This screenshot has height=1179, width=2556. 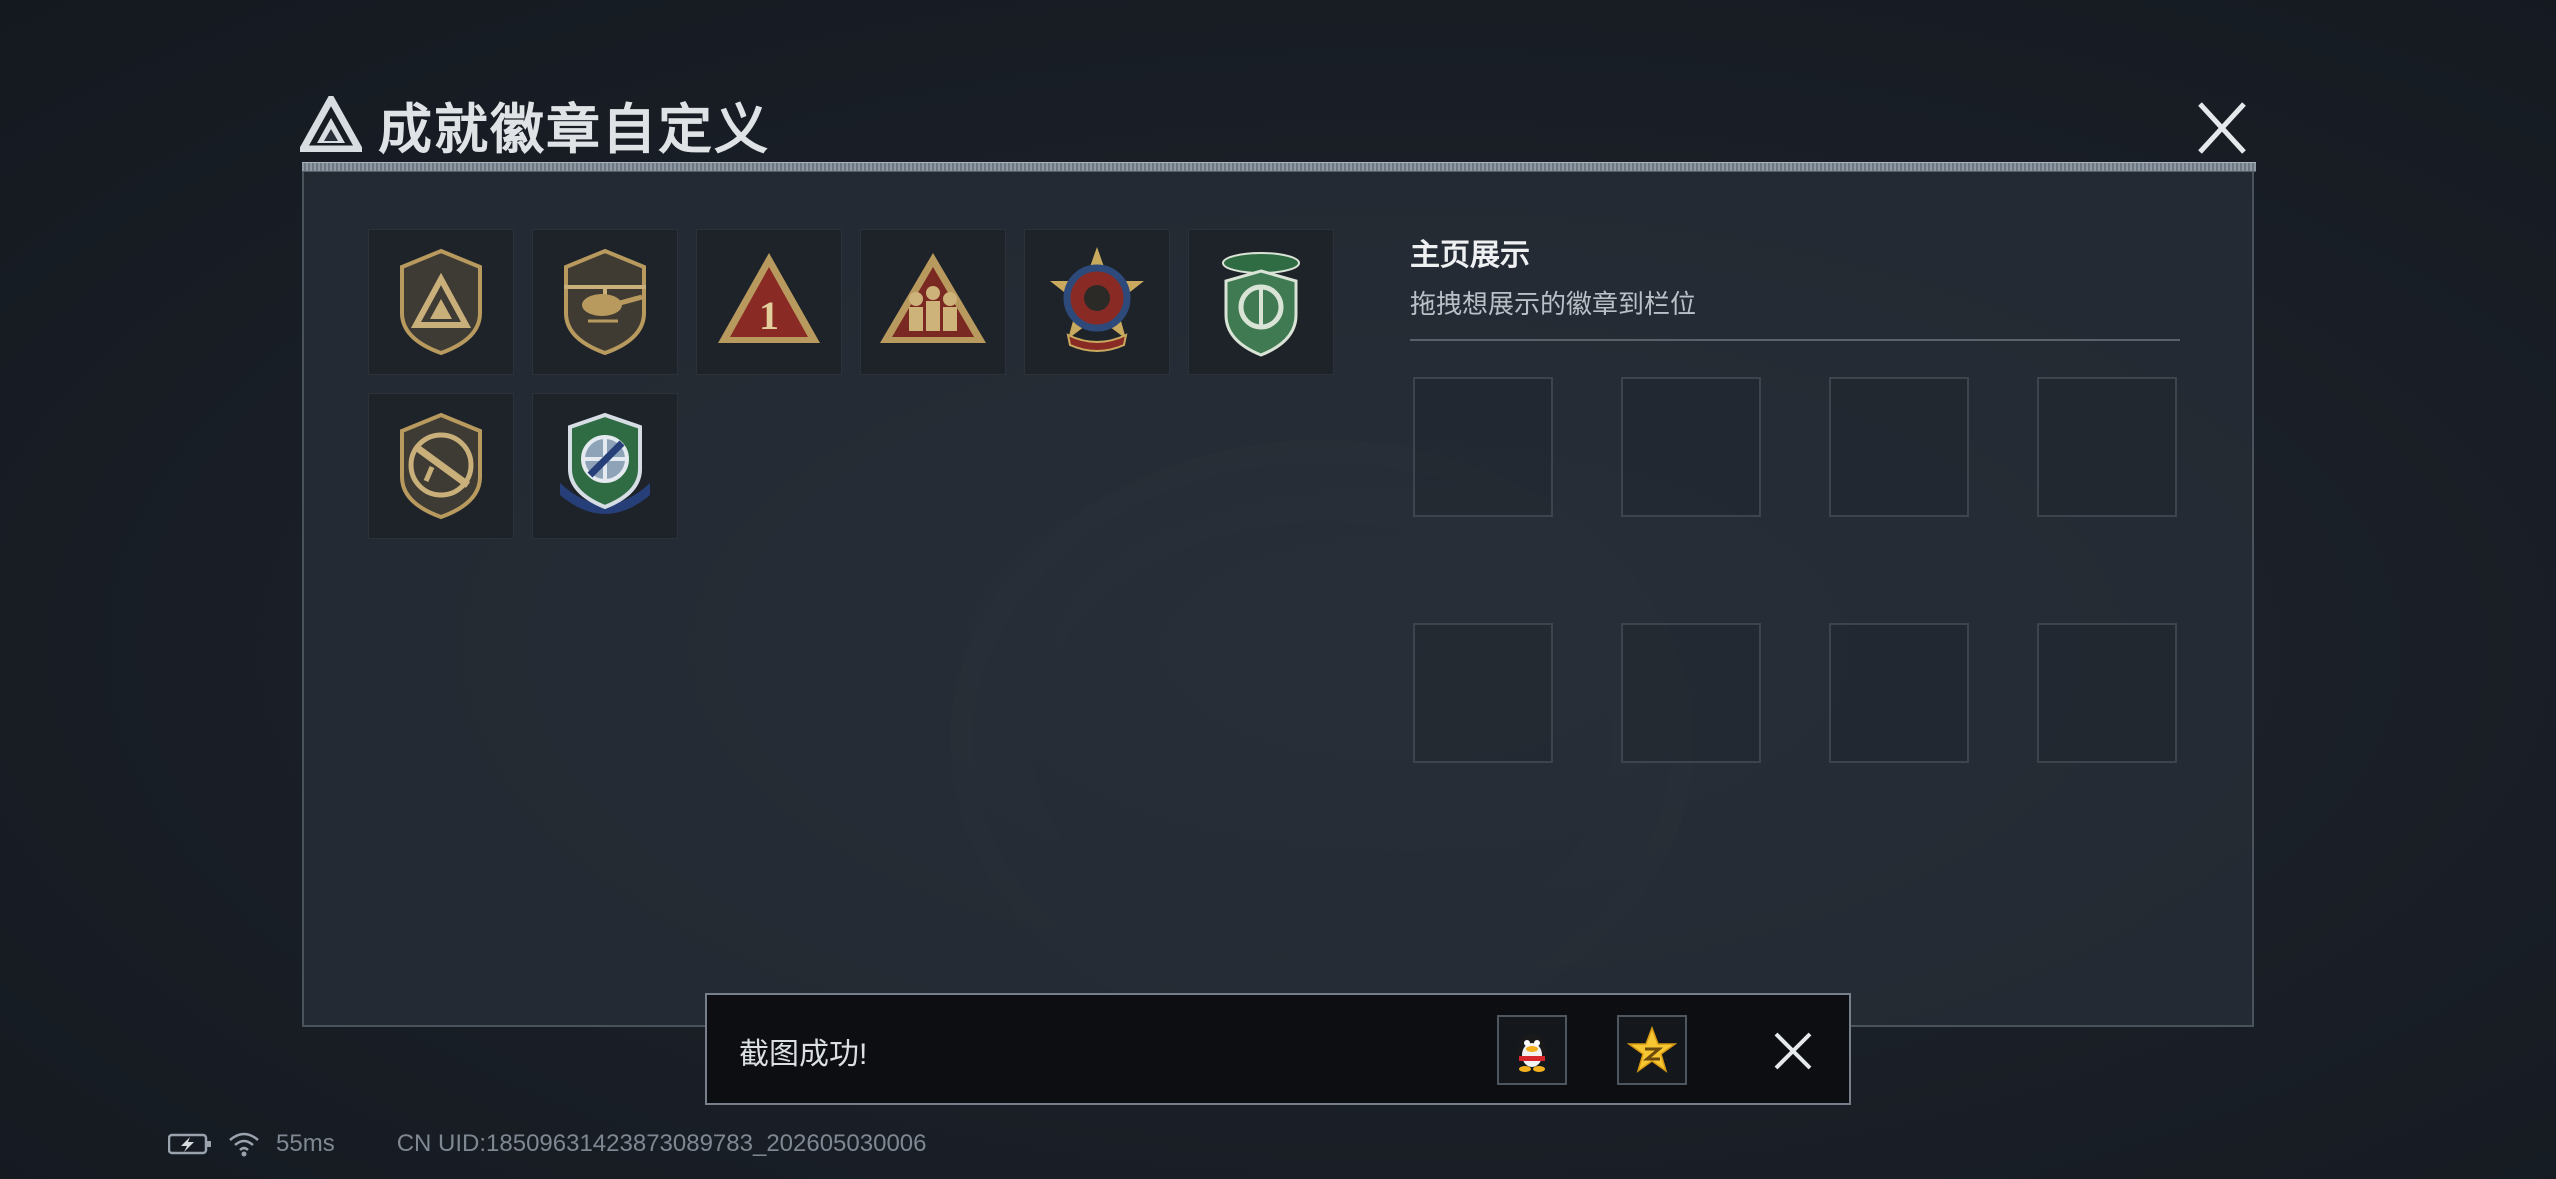 I want to click on toast-message: 截图成功!, so click(x=803, y=1054).